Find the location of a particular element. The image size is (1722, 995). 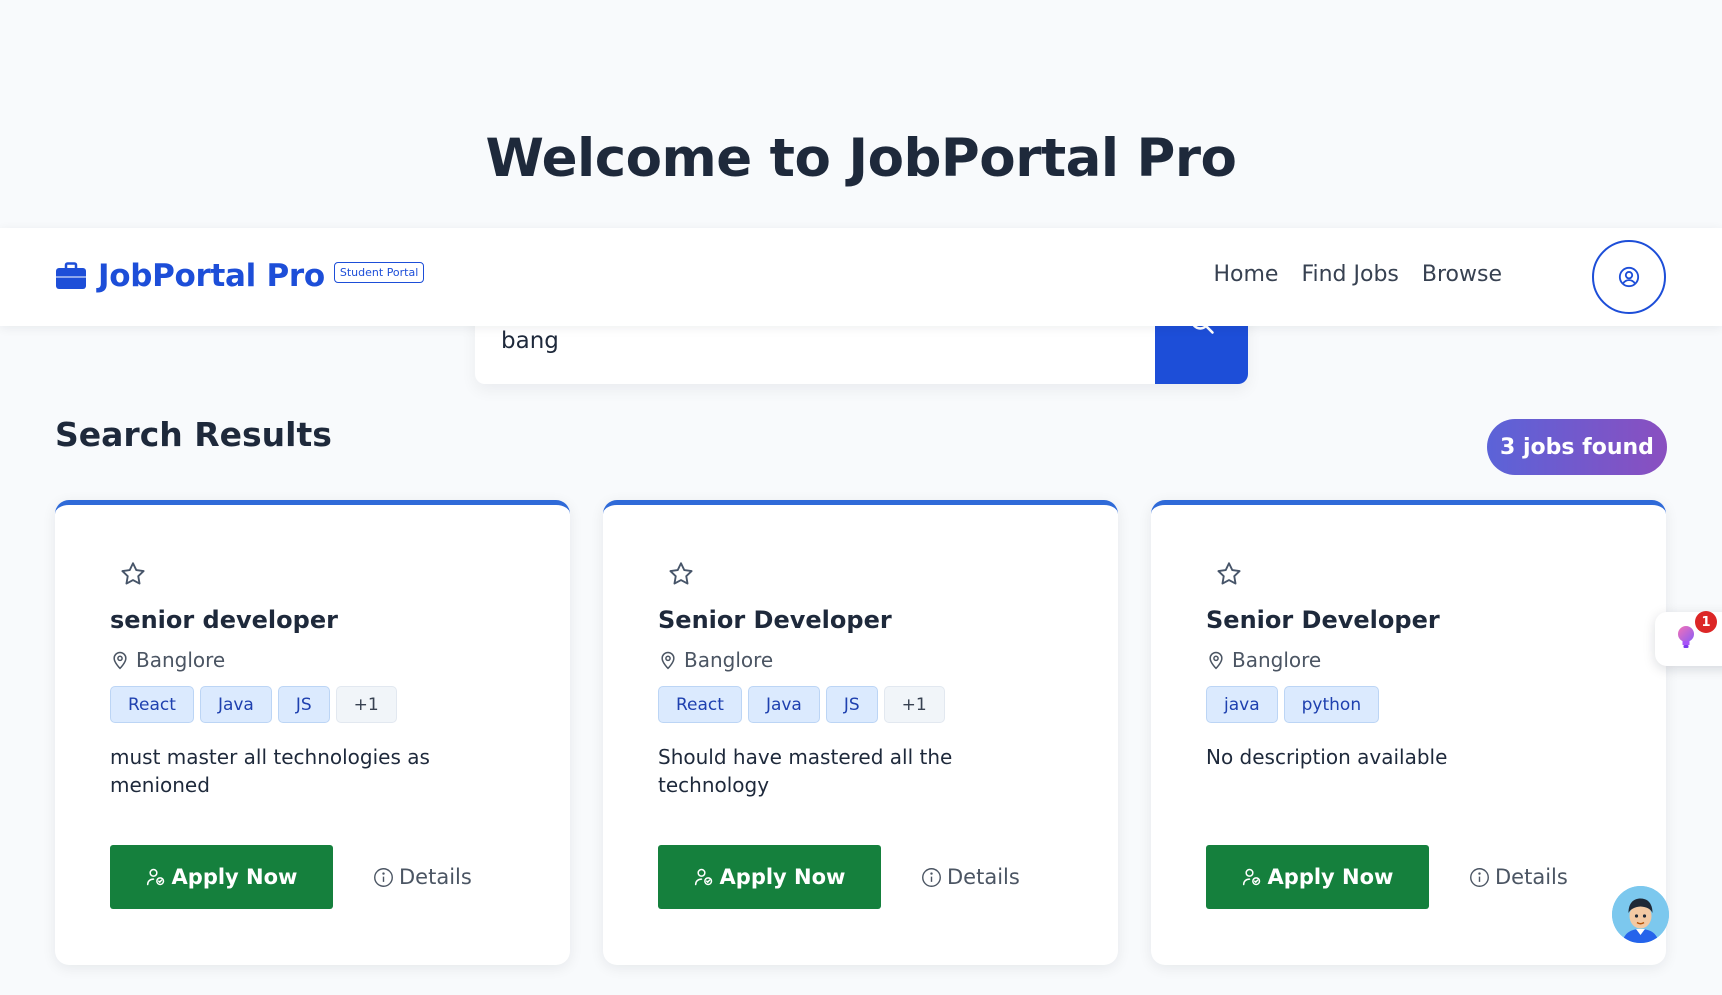

skill-tag: java is located at coordinates (1242, 704).